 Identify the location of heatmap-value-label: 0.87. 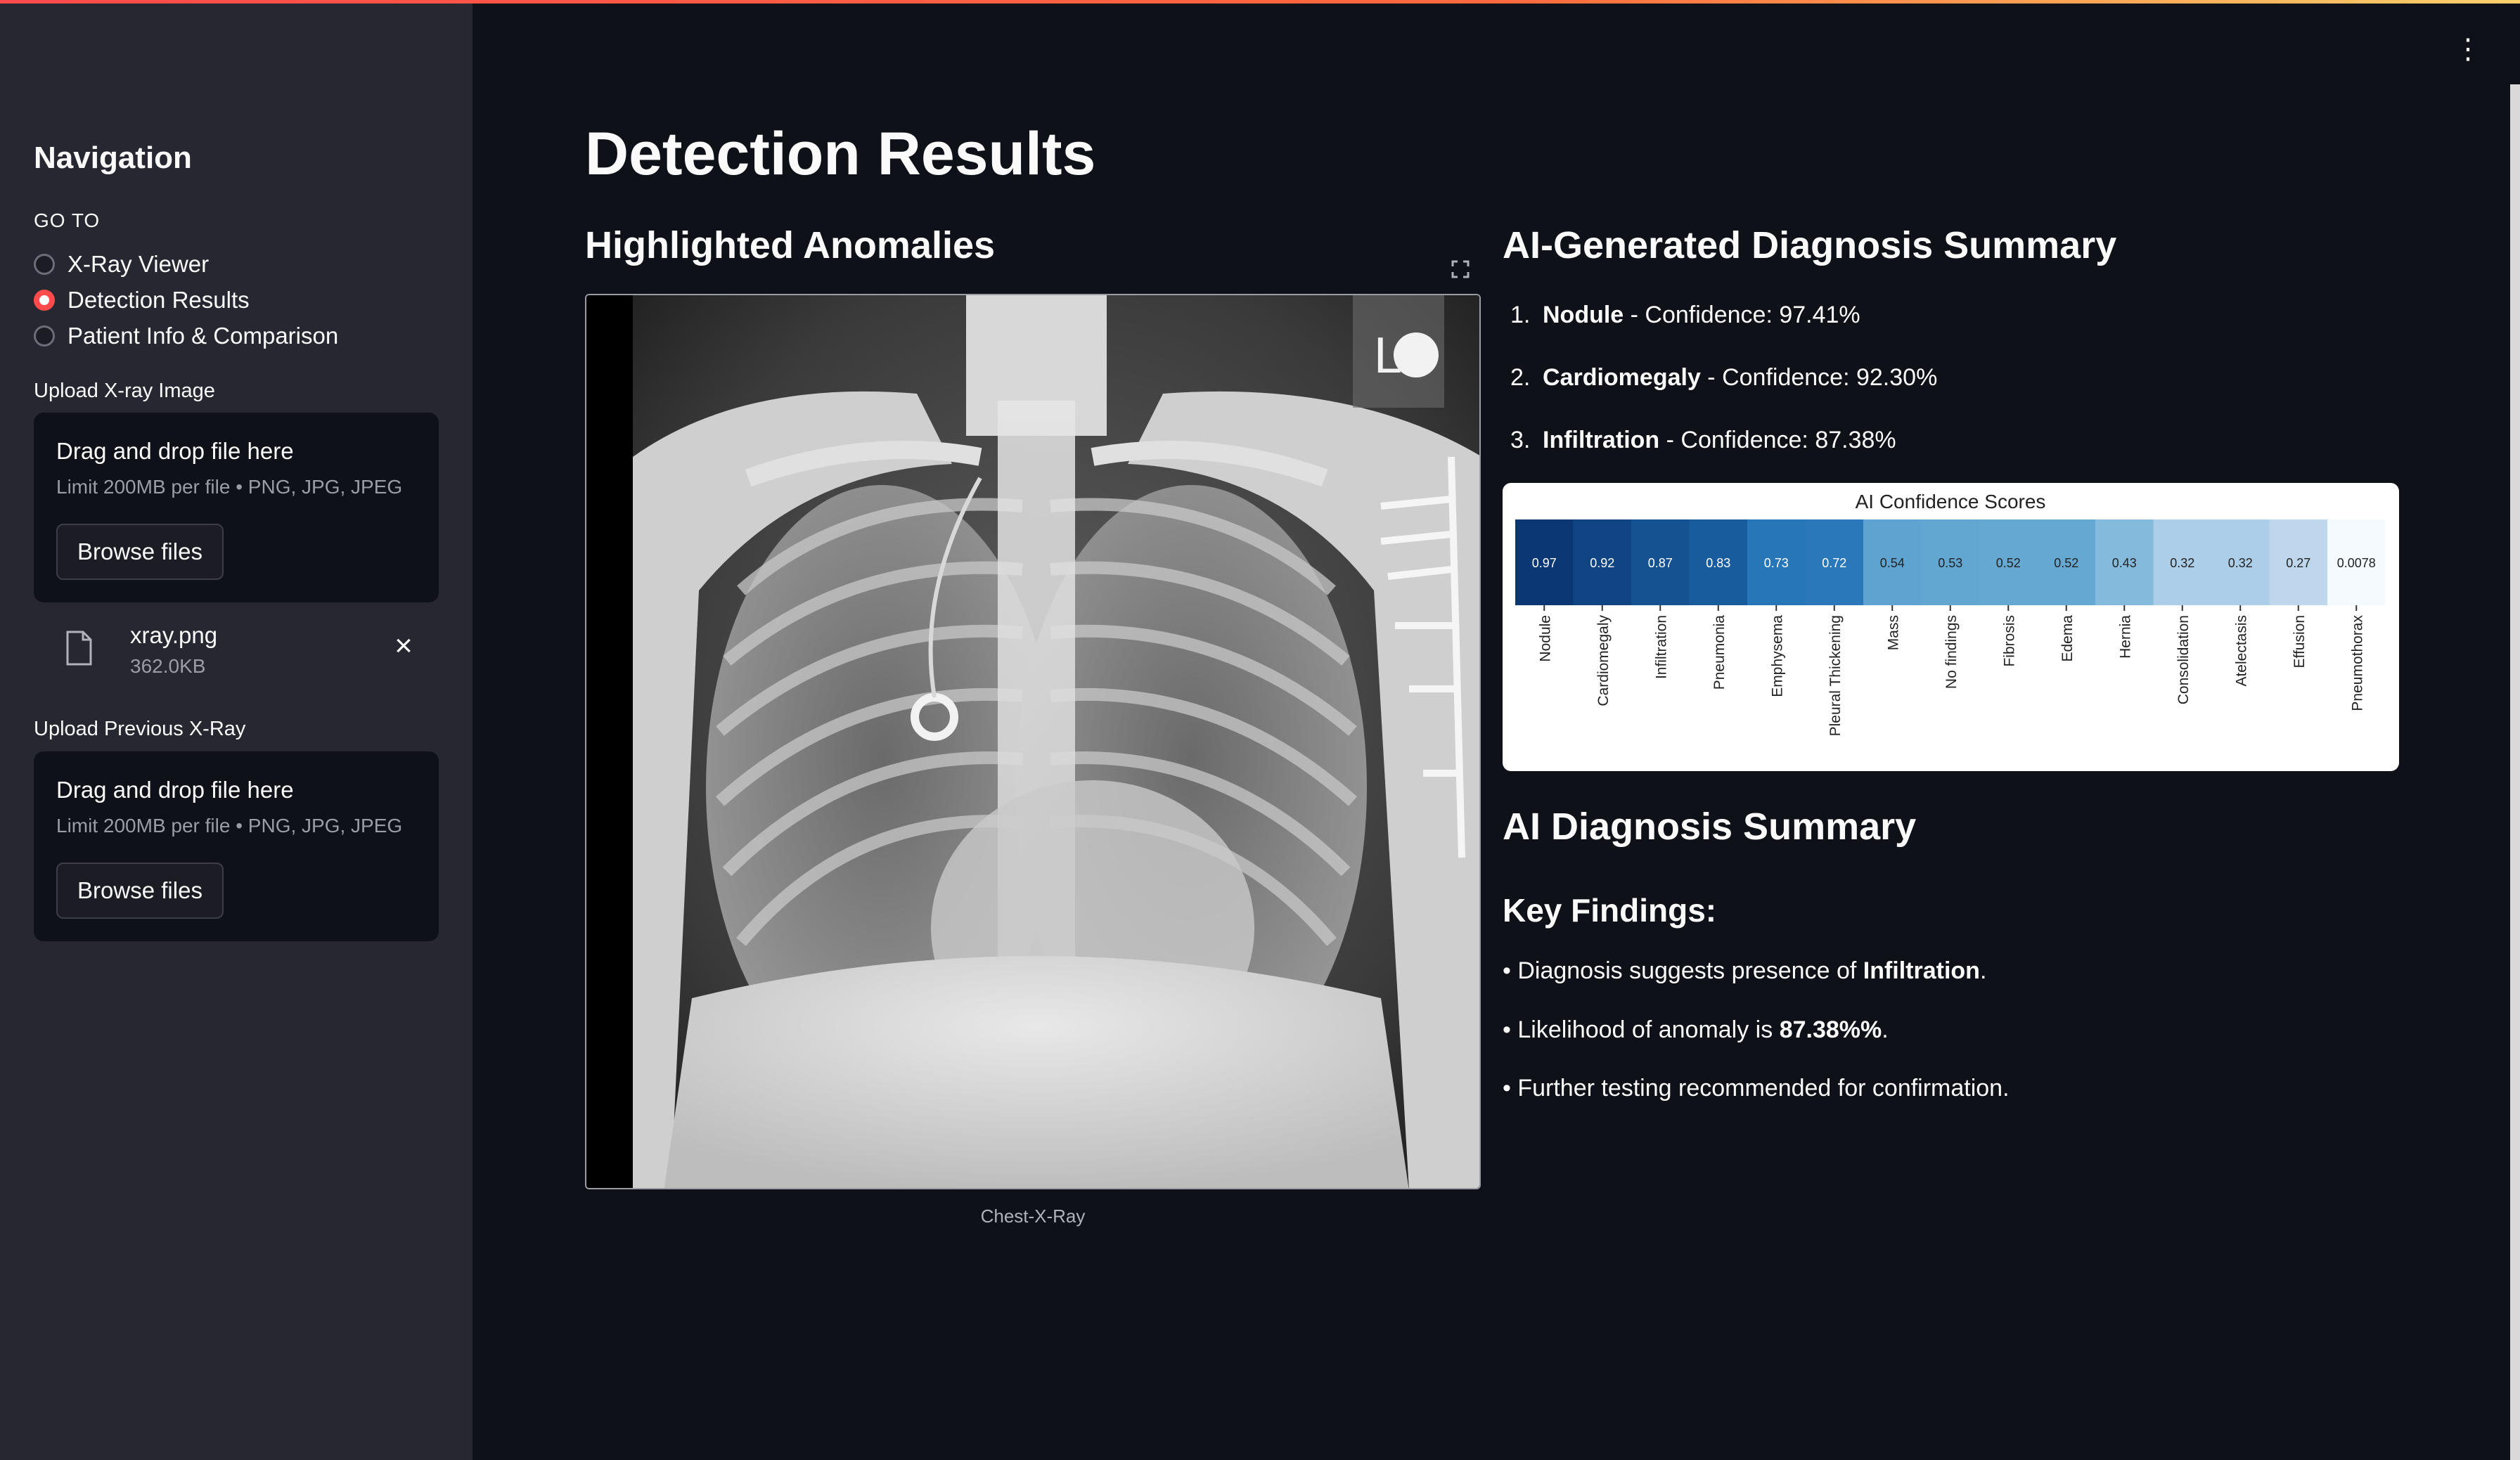
(1660, 563).